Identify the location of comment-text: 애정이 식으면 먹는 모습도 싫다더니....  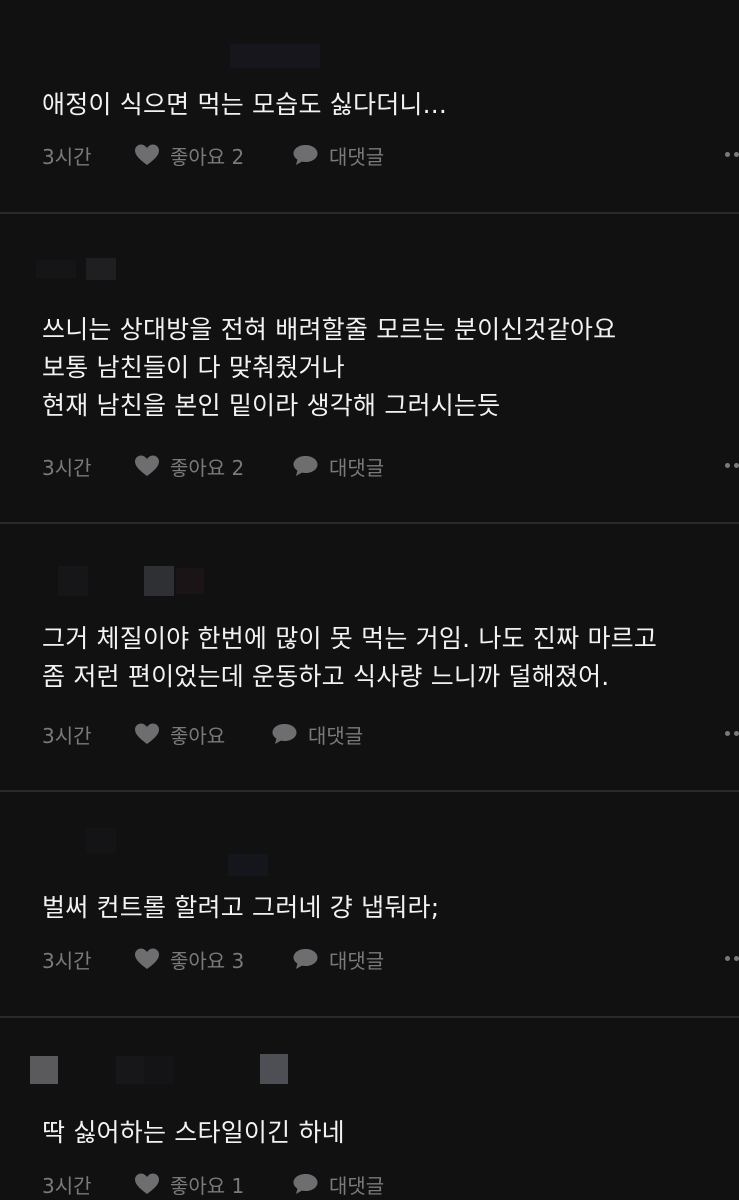
(245, 104).